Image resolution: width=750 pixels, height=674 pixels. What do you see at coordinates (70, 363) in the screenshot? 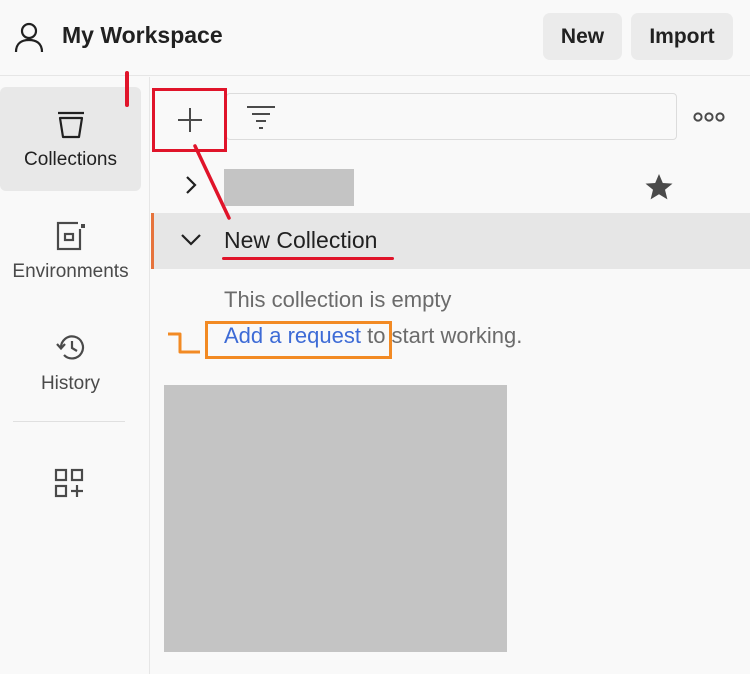
I see `sidebar-item-history: History` at bounding box center [70, 363].